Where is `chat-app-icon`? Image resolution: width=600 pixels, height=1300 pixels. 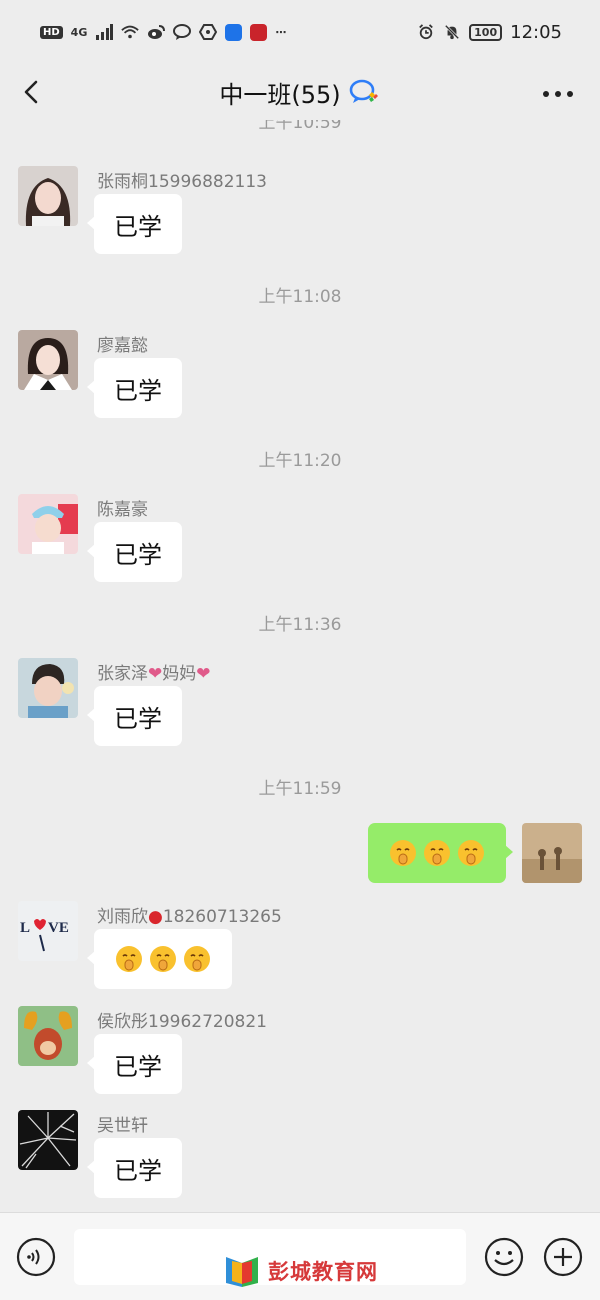
chat-app-icon is located at coordinates (182, 32).